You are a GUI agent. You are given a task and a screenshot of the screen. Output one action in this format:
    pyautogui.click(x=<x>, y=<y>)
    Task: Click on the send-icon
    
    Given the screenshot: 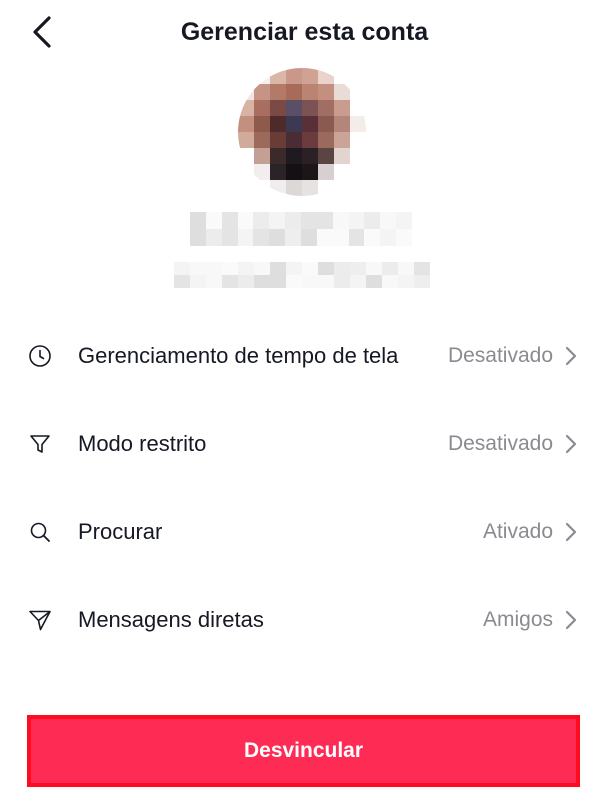 What is the action you would take?
    pyautogui.click(x=40, y=620)
    